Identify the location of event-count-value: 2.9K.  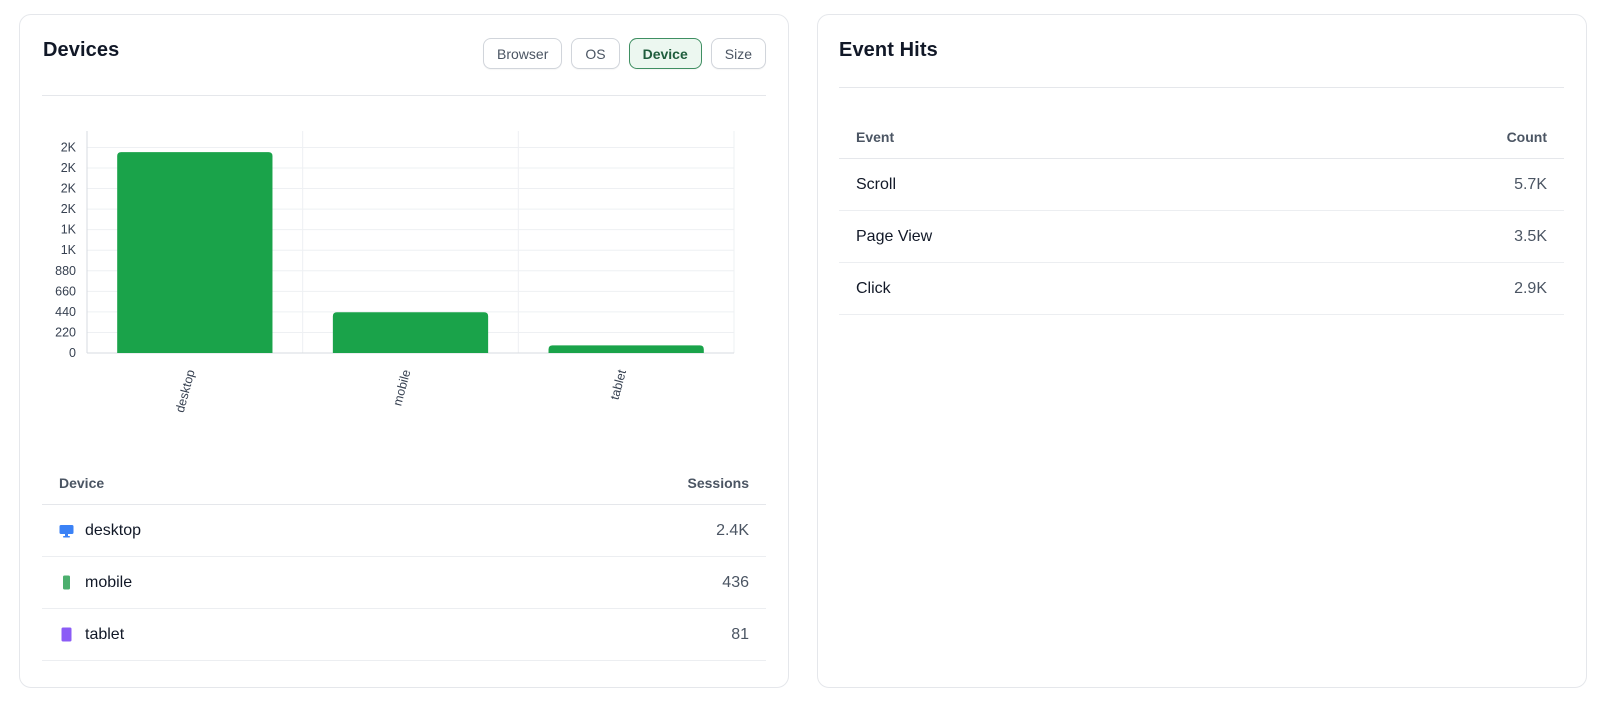
(1530, 288).